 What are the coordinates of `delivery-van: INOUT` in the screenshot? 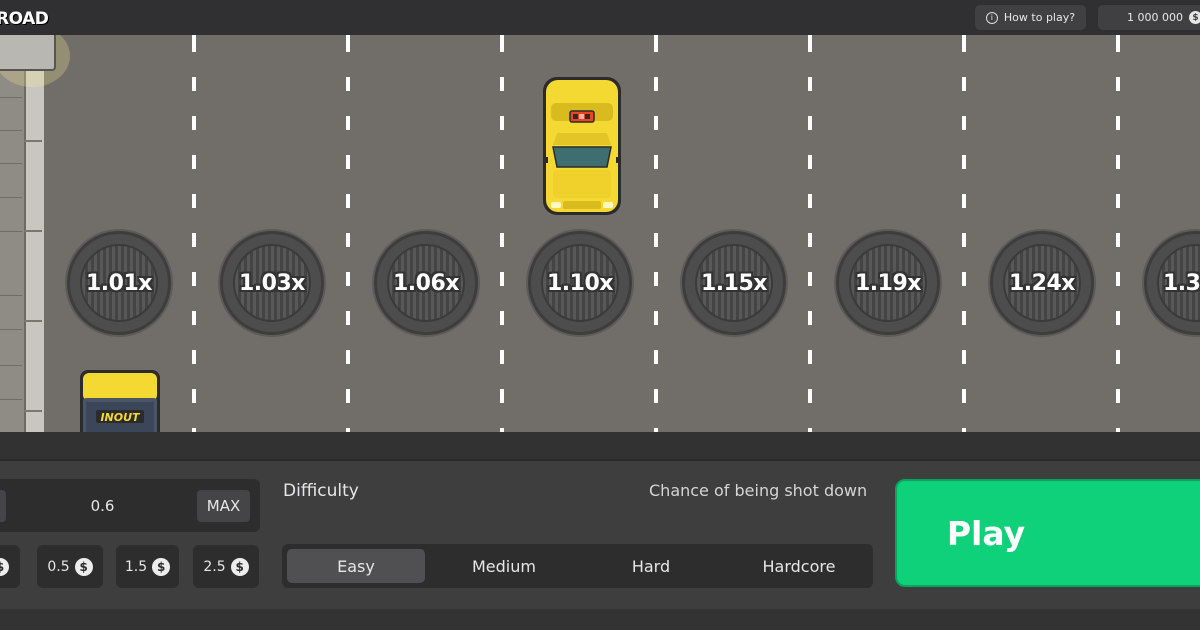 It's located at (120, 401).